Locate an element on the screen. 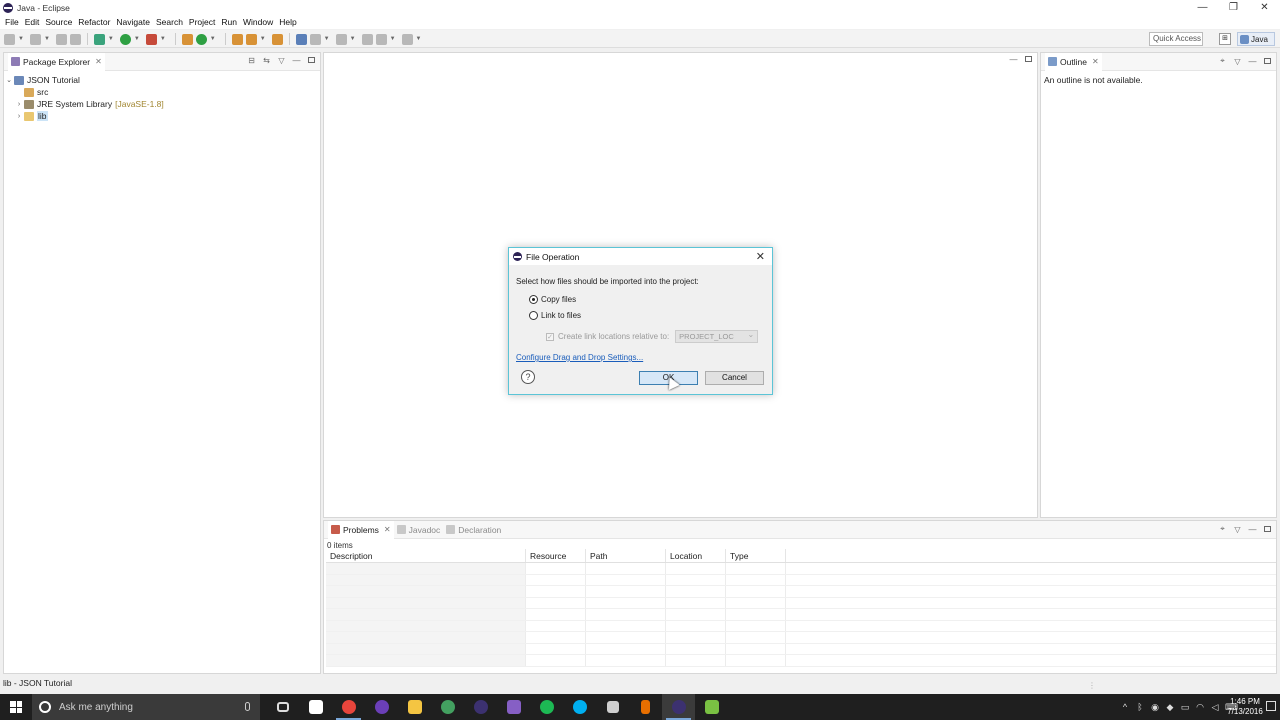  menu-help: Help is located at coordinates (287, 22).